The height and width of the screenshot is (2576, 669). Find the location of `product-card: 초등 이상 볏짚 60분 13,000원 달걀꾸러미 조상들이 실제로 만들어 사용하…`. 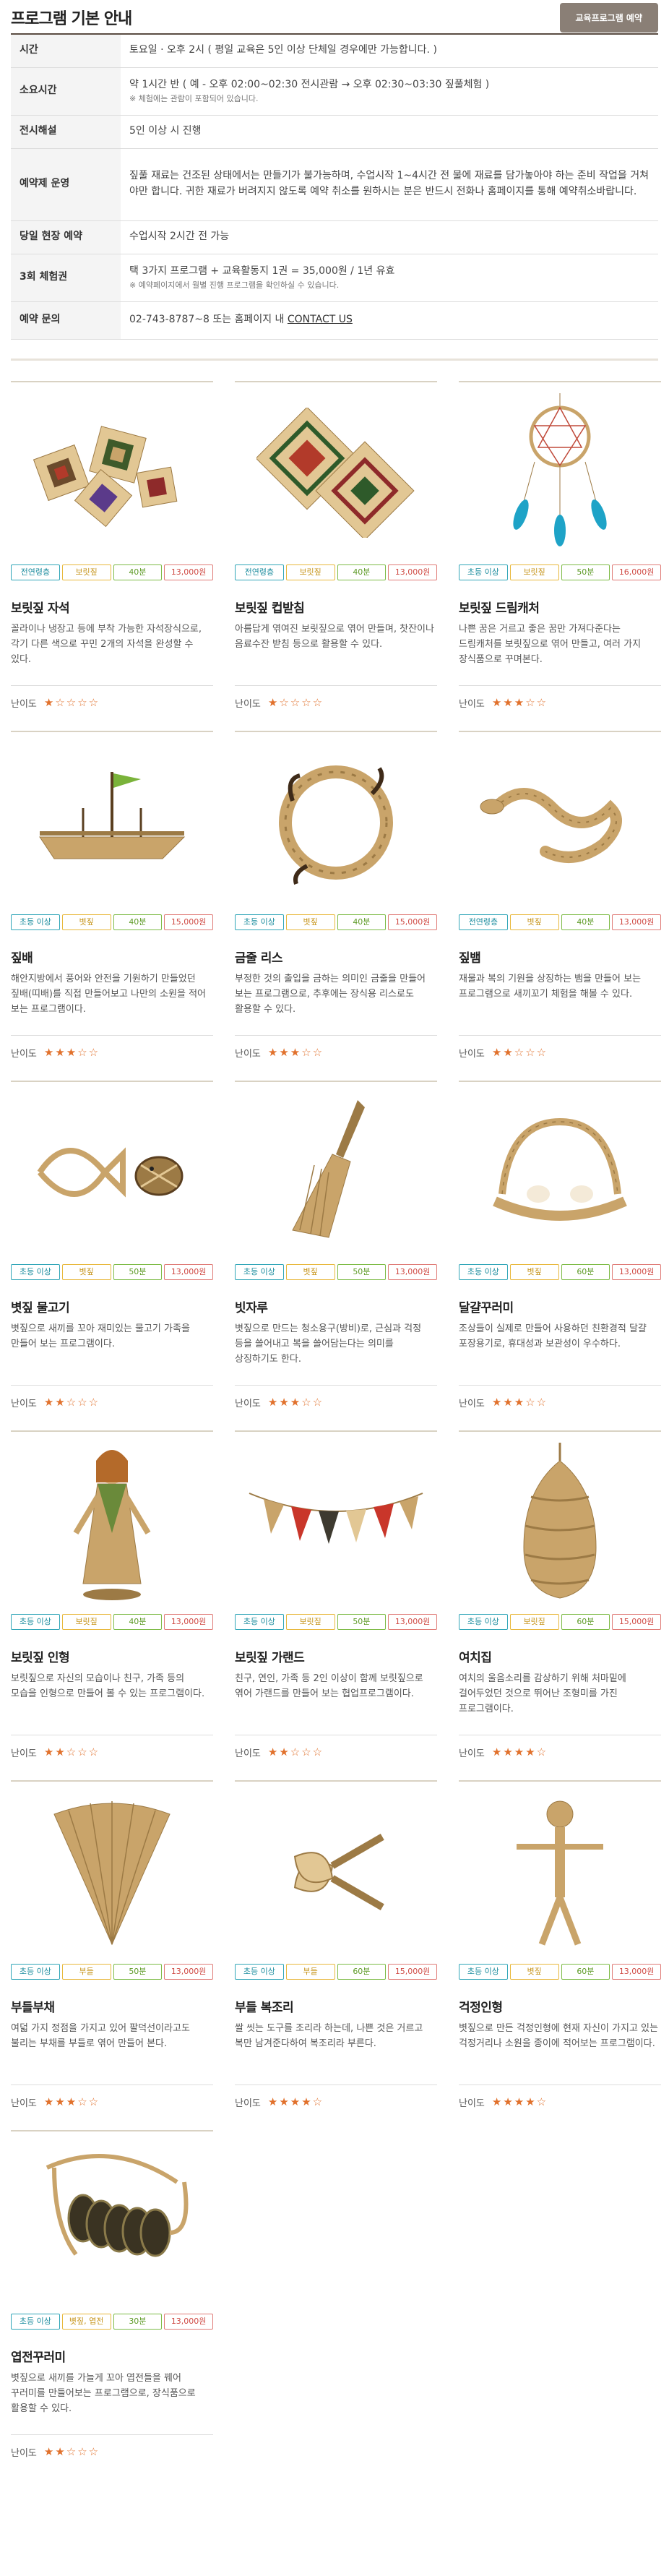

product-card: 초등 이상 볏짚 60분 13,000원 달걀꾸러미 조상들이 실제로 만들어 사용하… is located at coordinates (560, 1235).